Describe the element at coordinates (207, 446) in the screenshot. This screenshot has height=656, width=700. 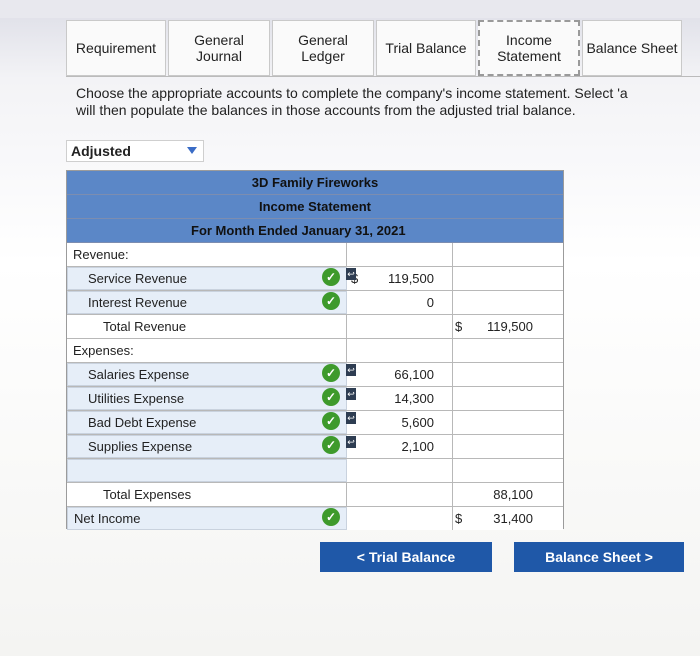
I see `account-select-cell: Supplies Expense` at that location.